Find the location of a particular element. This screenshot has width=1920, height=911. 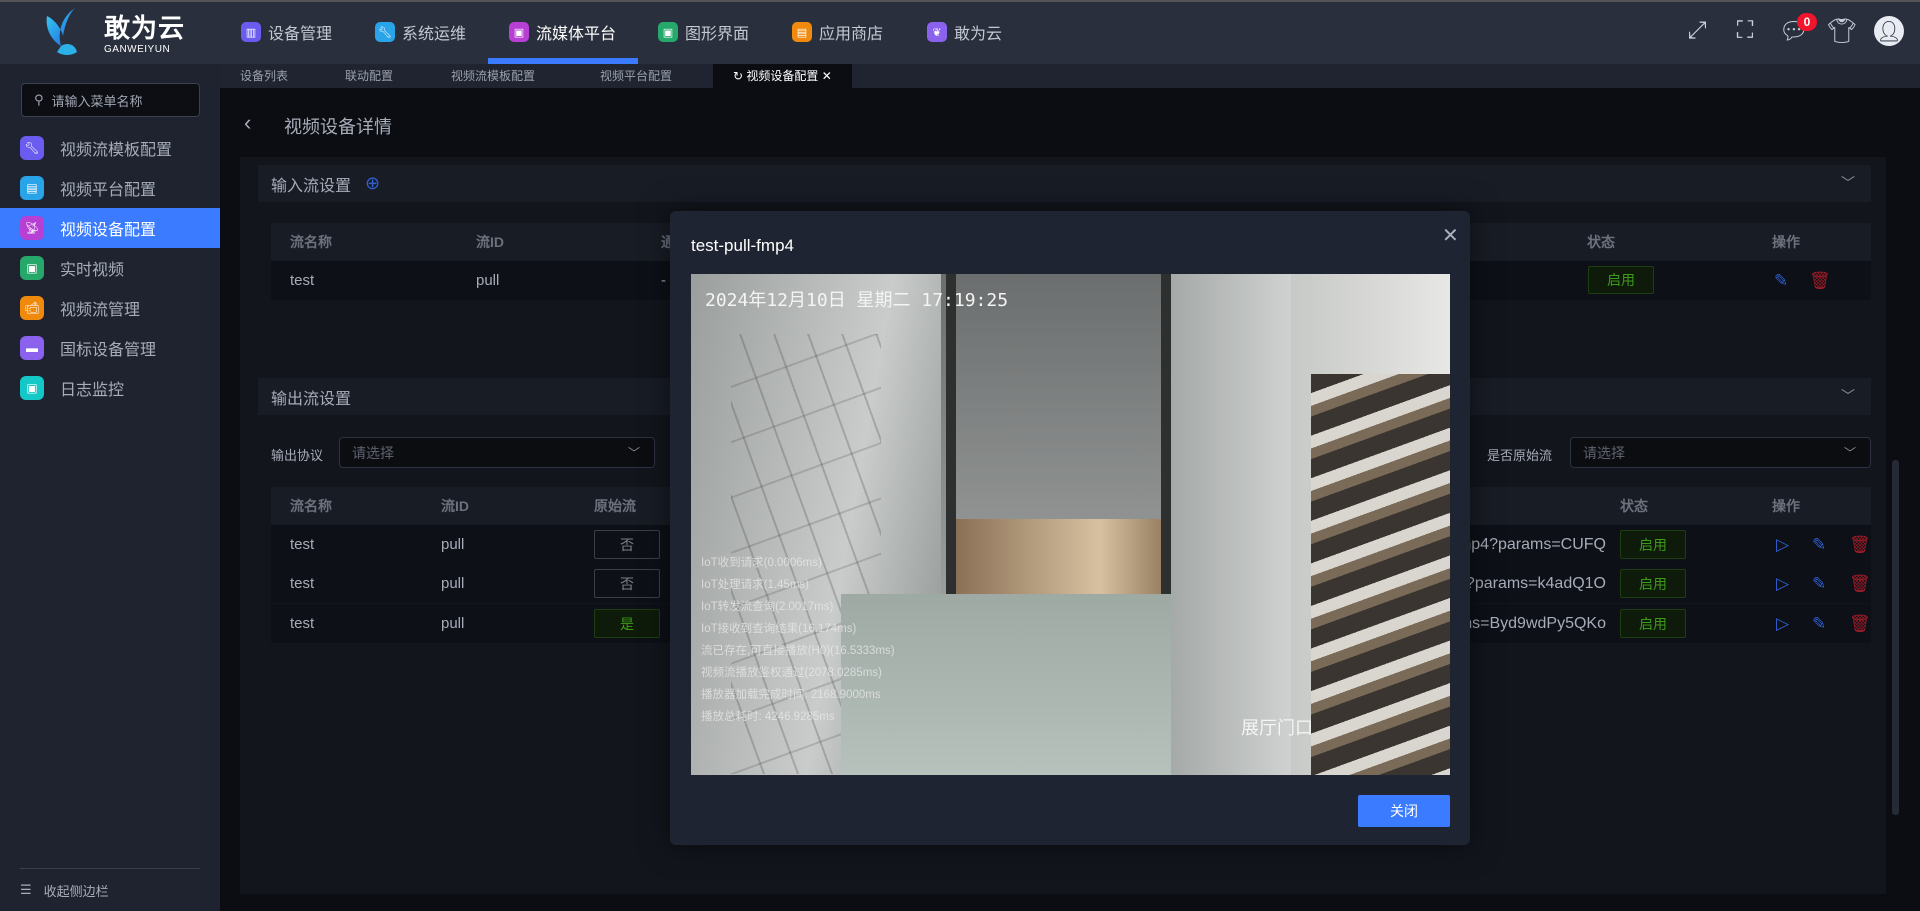

sidebar-item-label: 日志监控 is located at coordinates (92, 390).